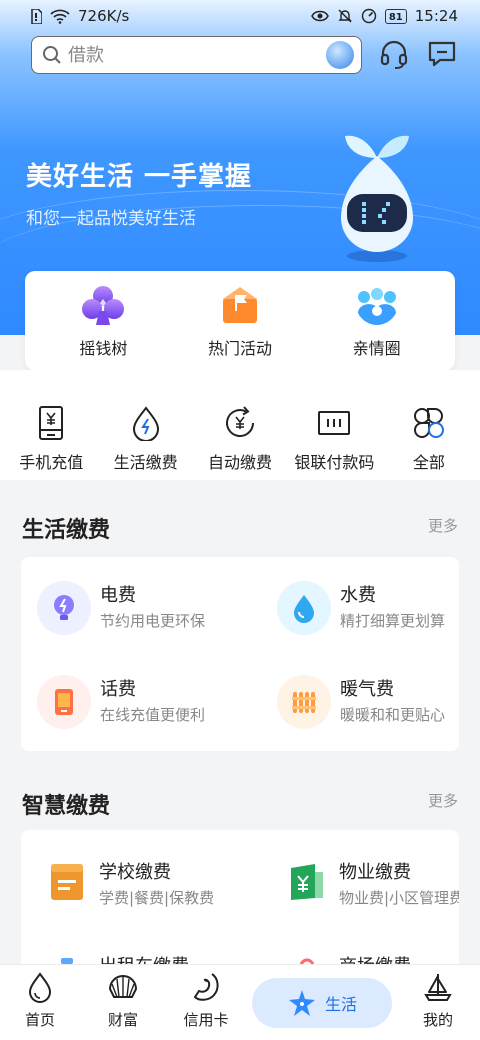 Image resolution: width=480 pixels, height=1040 pixels. Describe the element at coordinates (301, 1003) in the screenshot. I see `starfish-icon` at that location.